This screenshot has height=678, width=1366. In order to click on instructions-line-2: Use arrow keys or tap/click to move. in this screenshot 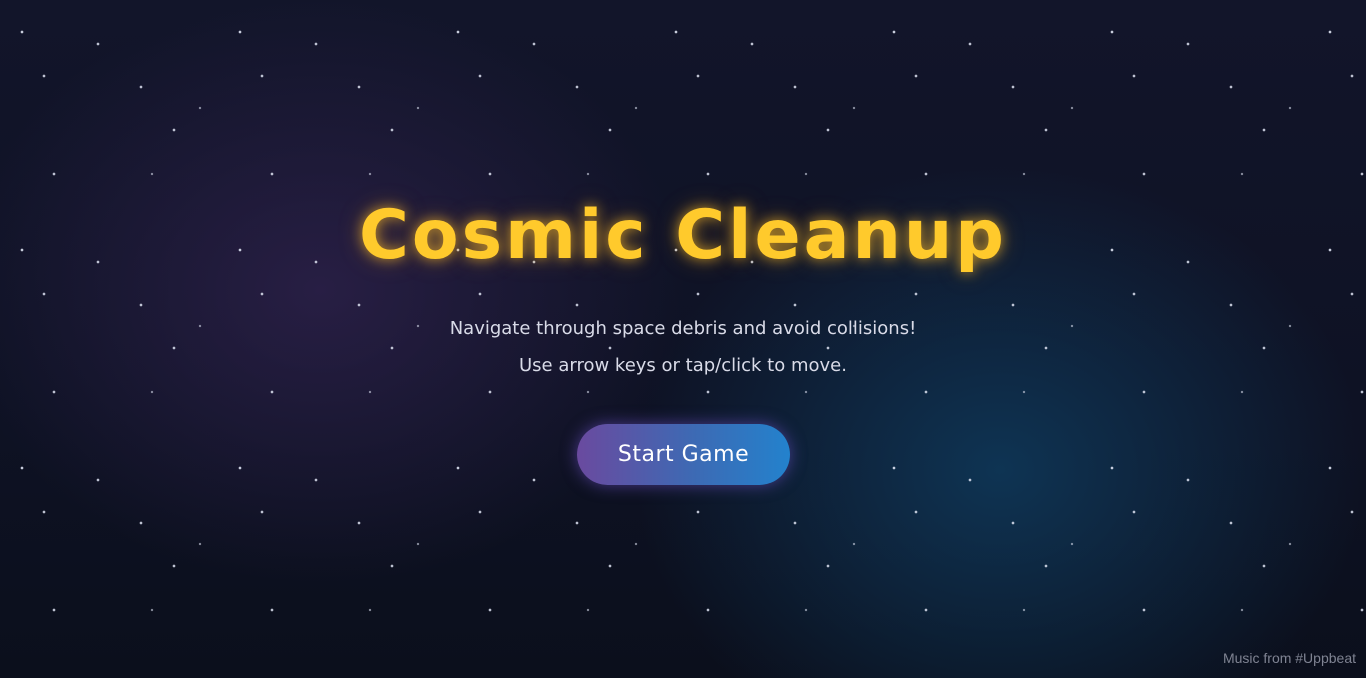, I will do `click(683, 365)`.